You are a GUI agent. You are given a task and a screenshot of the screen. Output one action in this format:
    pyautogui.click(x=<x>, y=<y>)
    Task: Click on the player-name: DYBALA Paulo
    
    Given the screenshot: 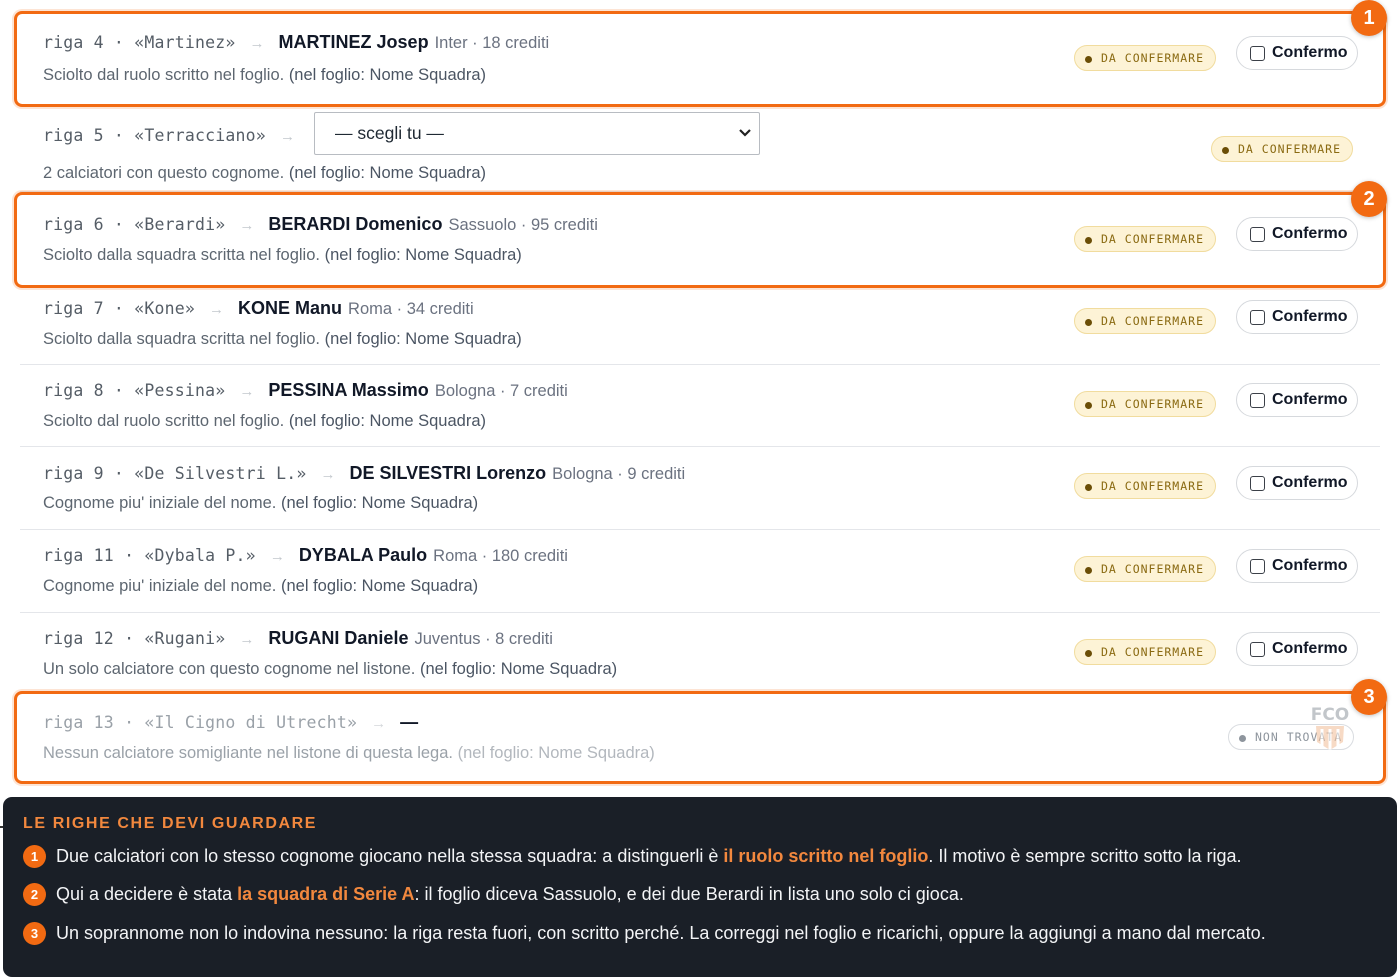 What is the action you would take?
    pyautogui.click(x=363, y=555)
    